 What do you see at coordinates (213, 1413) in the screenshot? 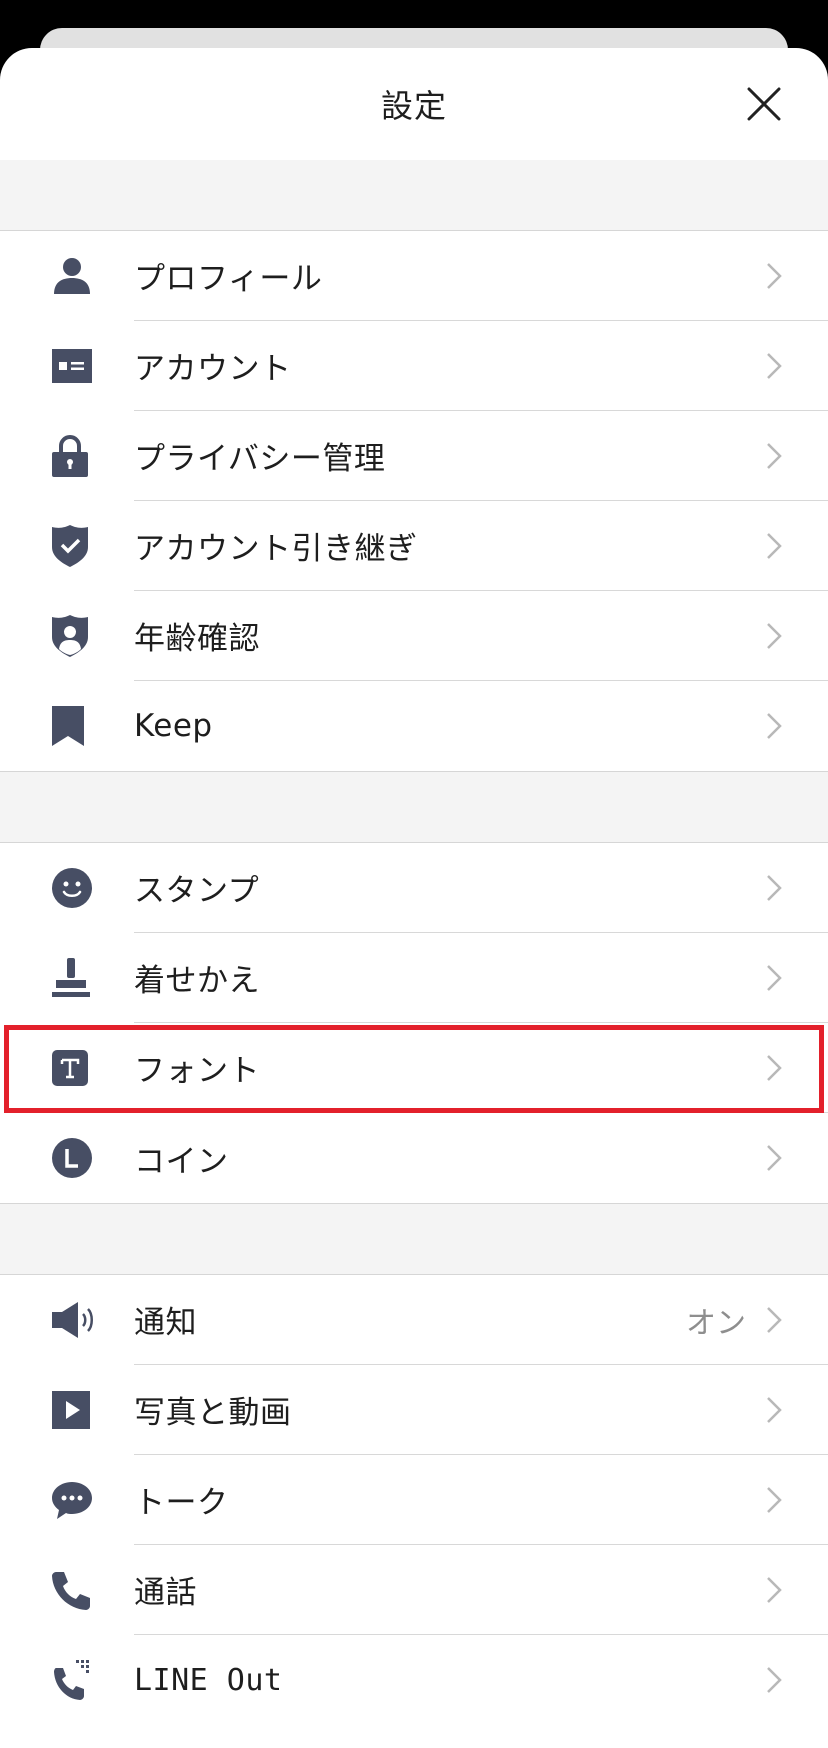
I see `settings-item-label: 写真と動画` at bounding box center [213, 1413].